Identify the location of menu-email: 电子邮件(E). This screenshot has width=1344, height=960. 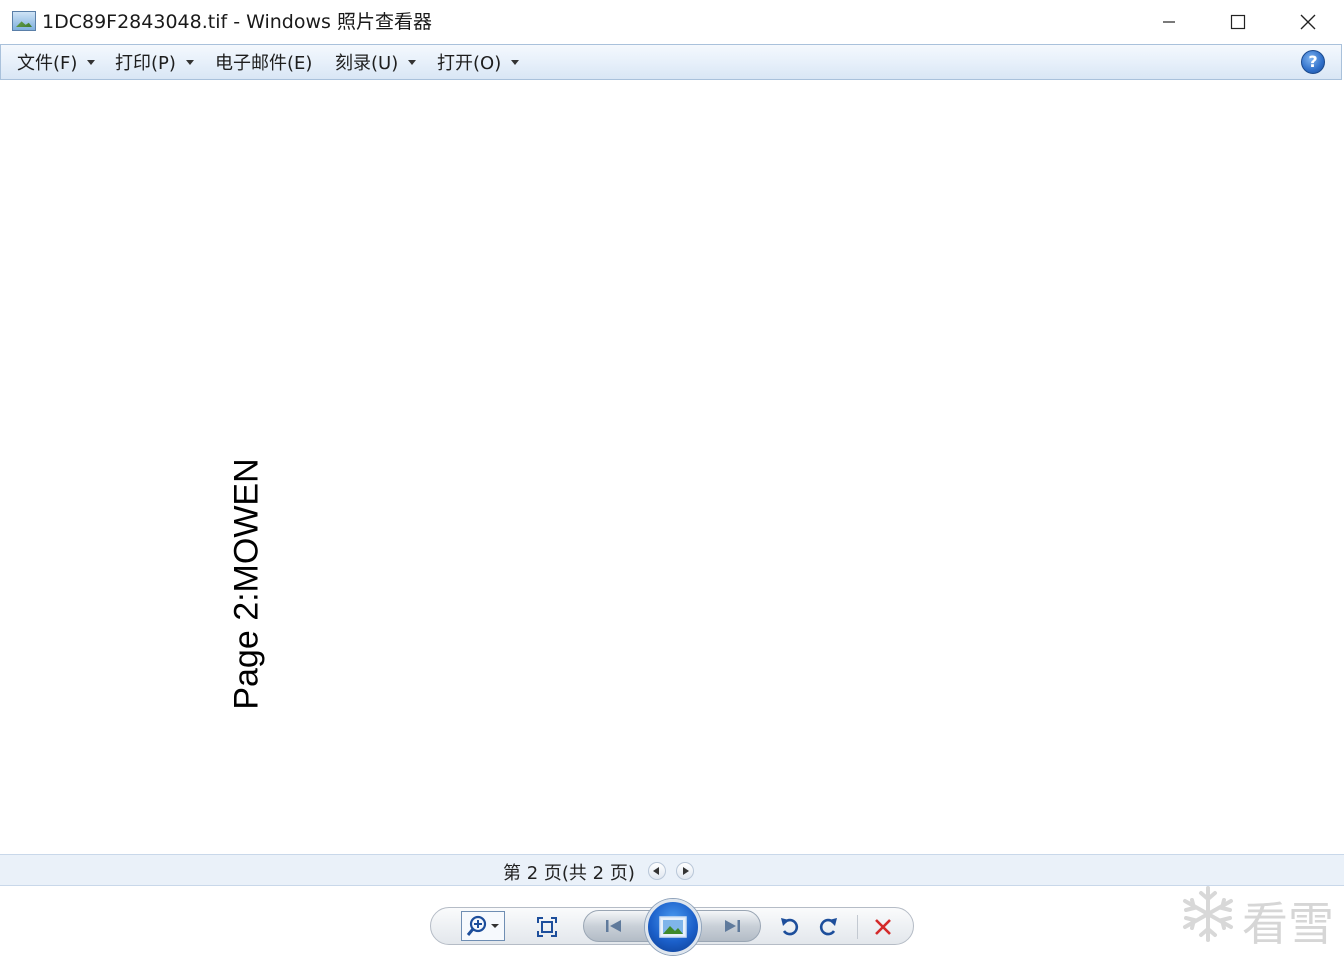
(263, 62).